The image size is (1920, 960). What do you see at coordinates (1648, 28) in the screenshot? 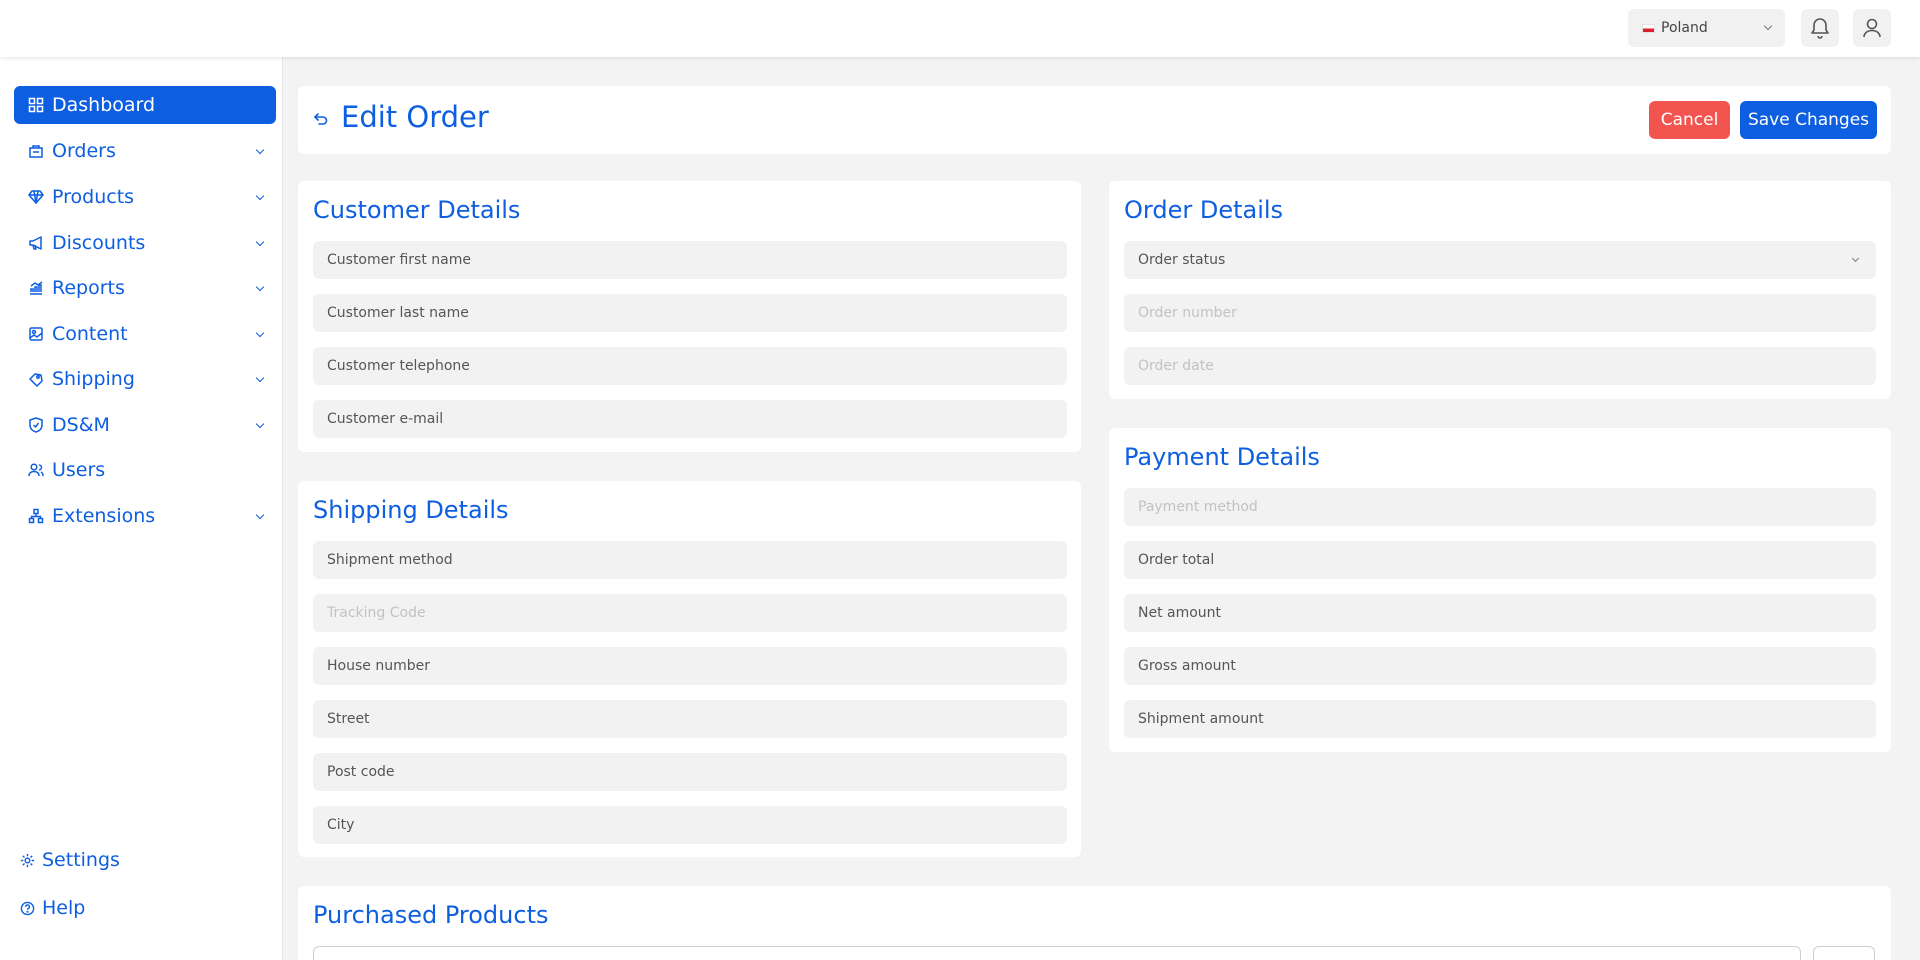
I see `poland-flag-icon` at bounding box center [1648, 28].